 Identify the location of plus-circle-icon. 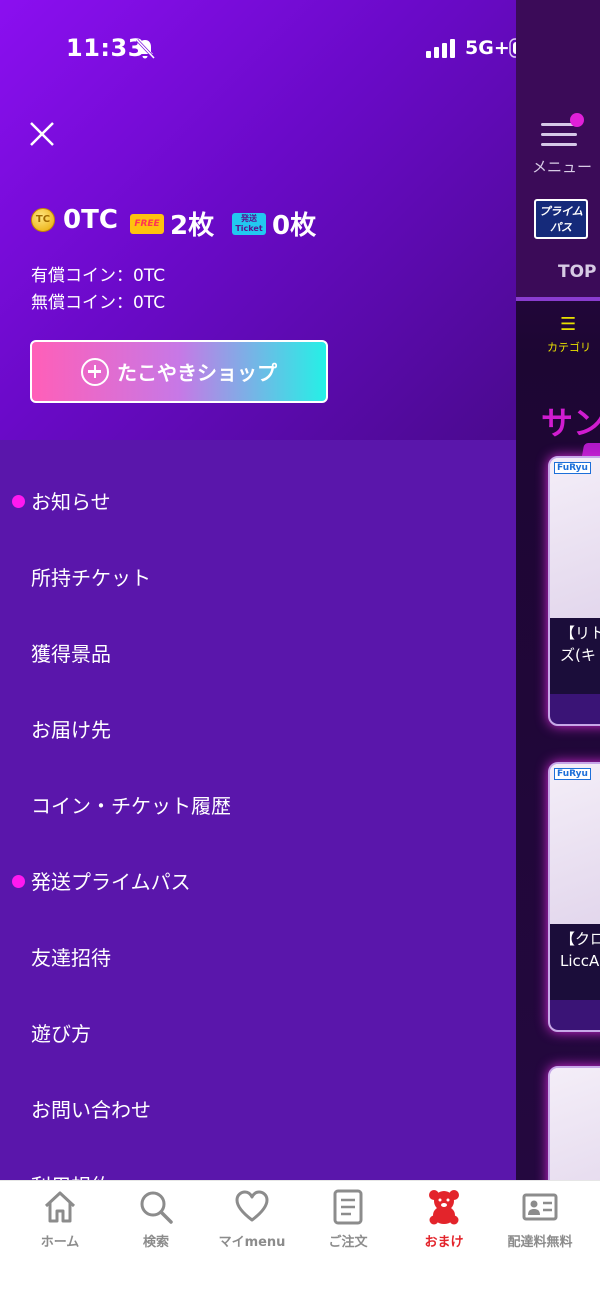
(95, 371).